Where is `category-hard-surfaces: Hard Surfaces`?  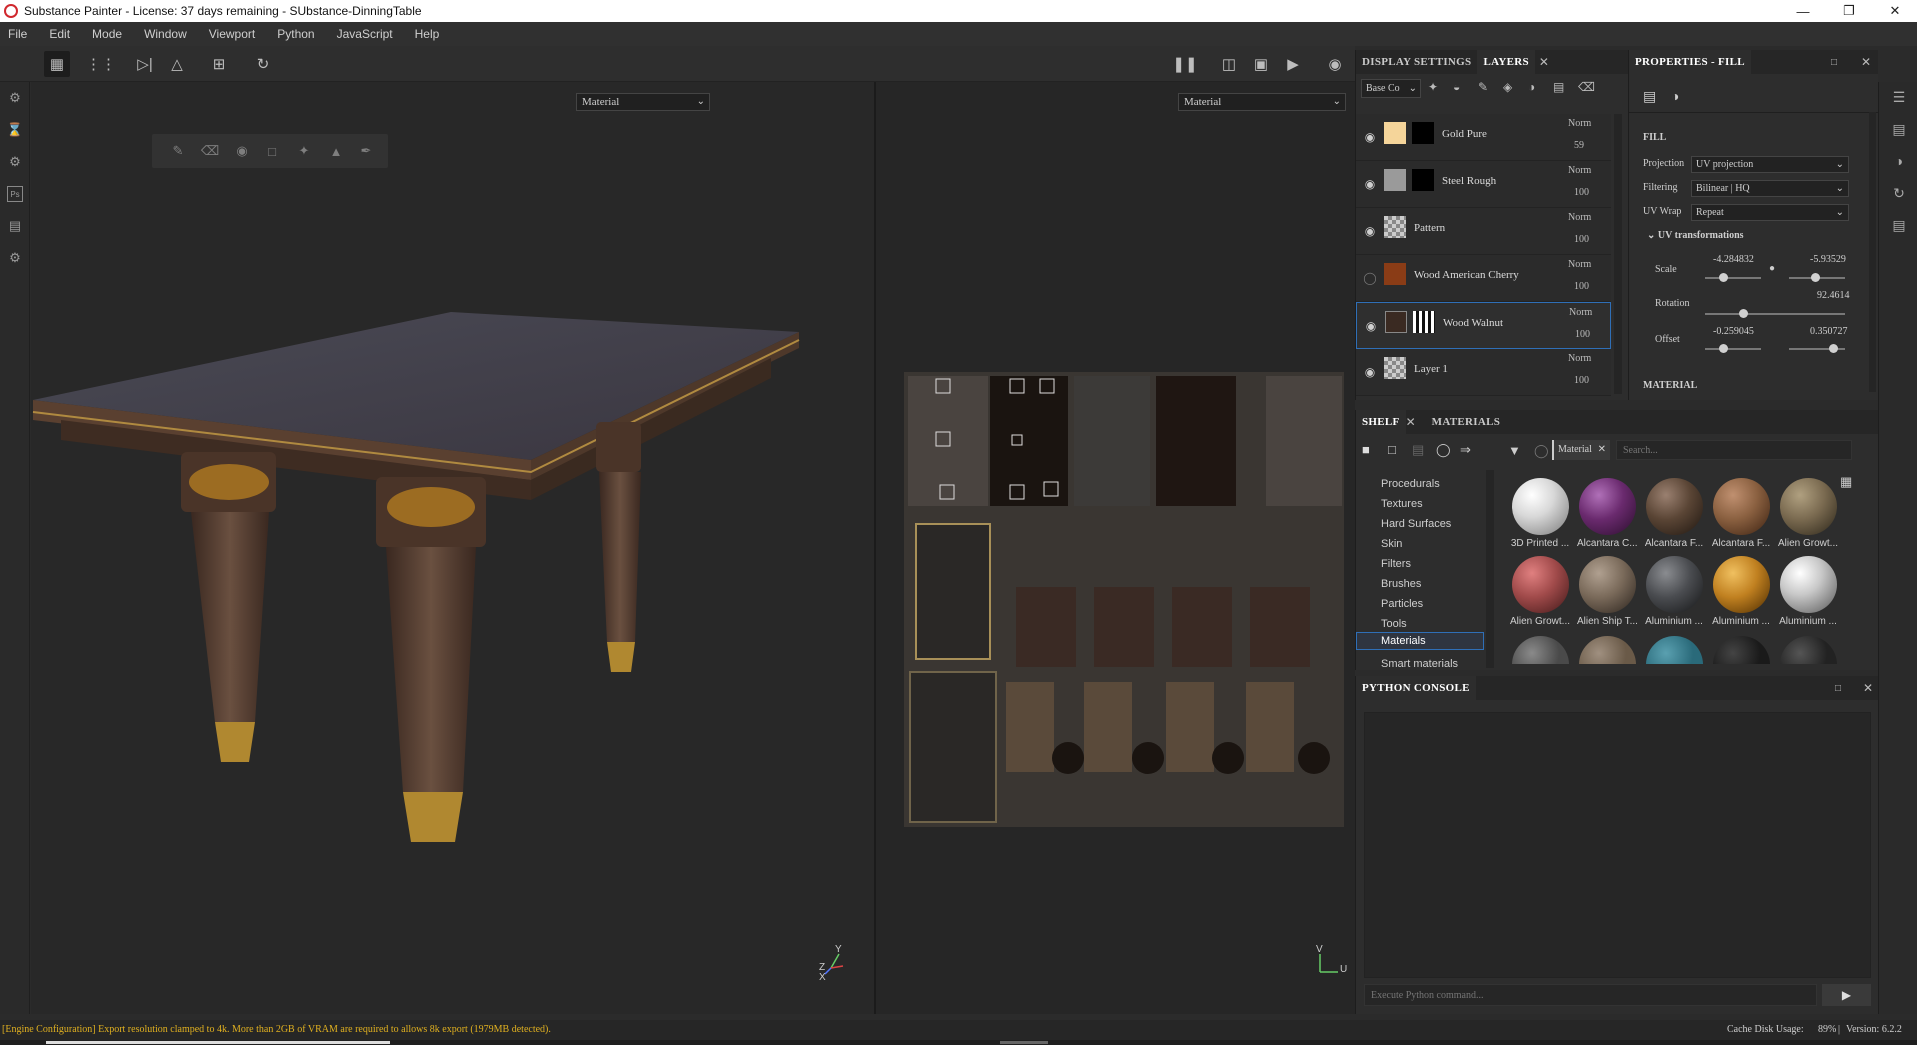
category-hard-surfaces: Hard Surfaces is located at coordinates (1416, 524).